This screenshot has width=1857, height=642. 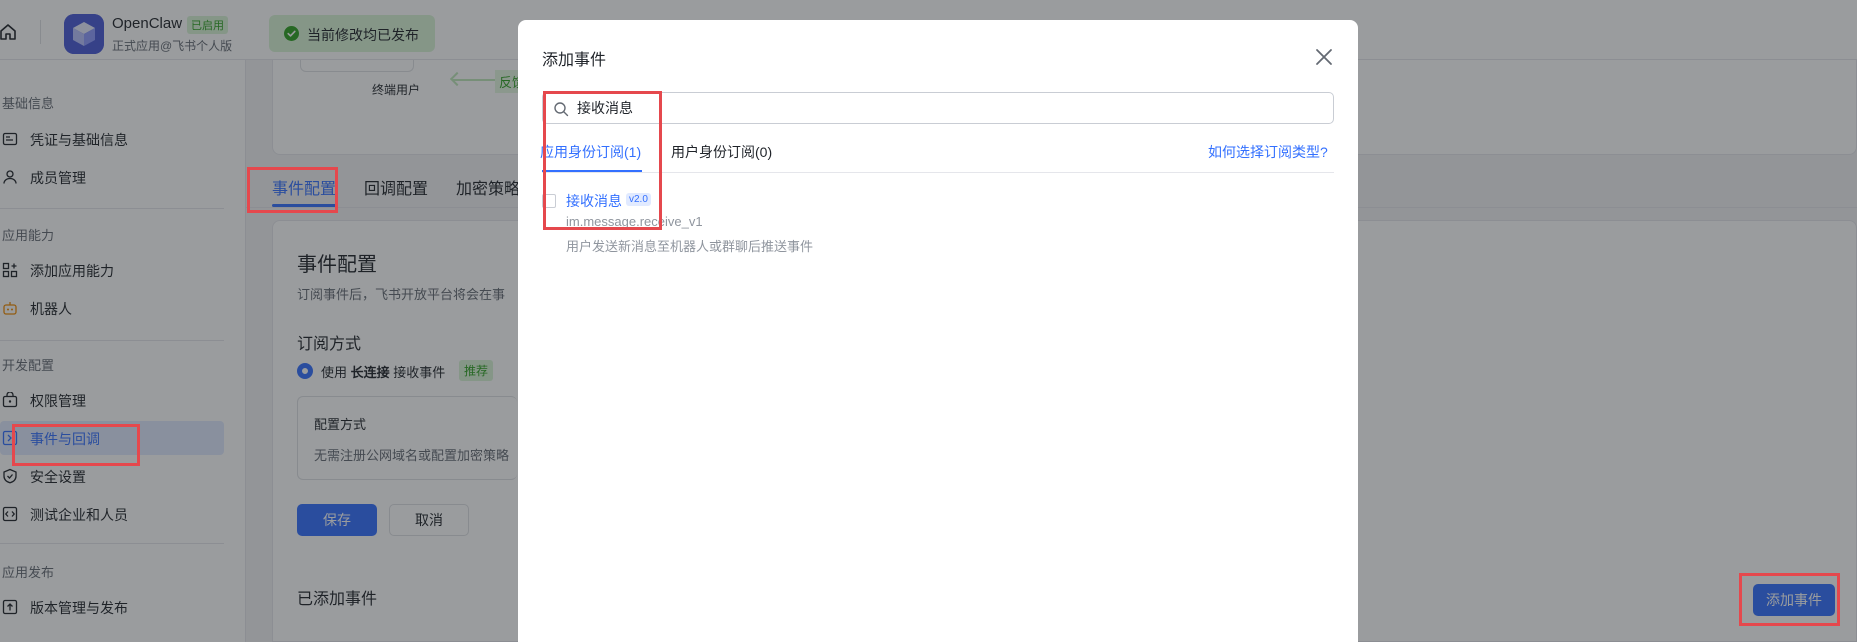 I want to click on highlight-events-nav, so click(x=76, y=445).